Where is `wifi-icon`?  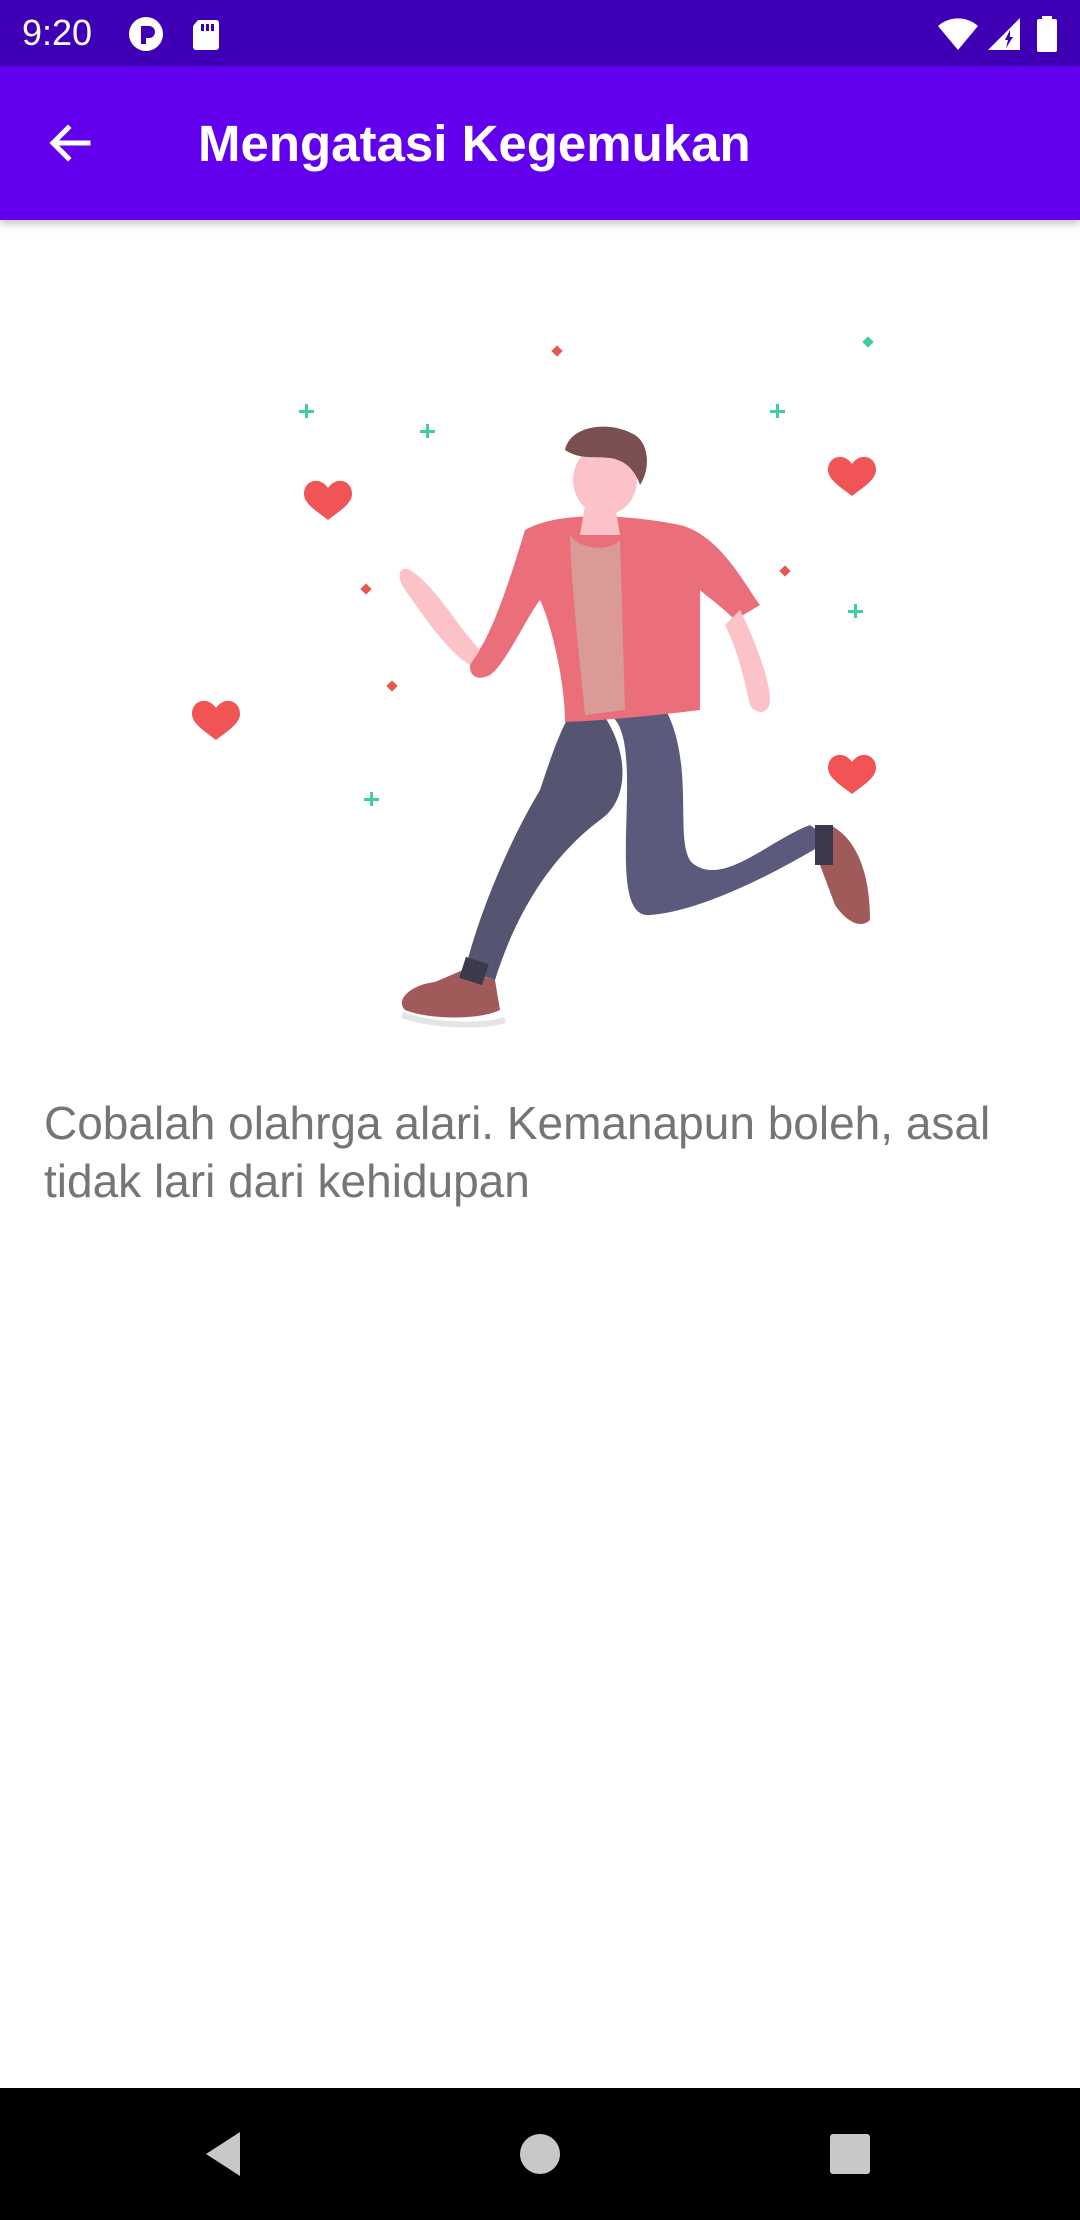 wifi-icon is located at coordinates (958, 34).